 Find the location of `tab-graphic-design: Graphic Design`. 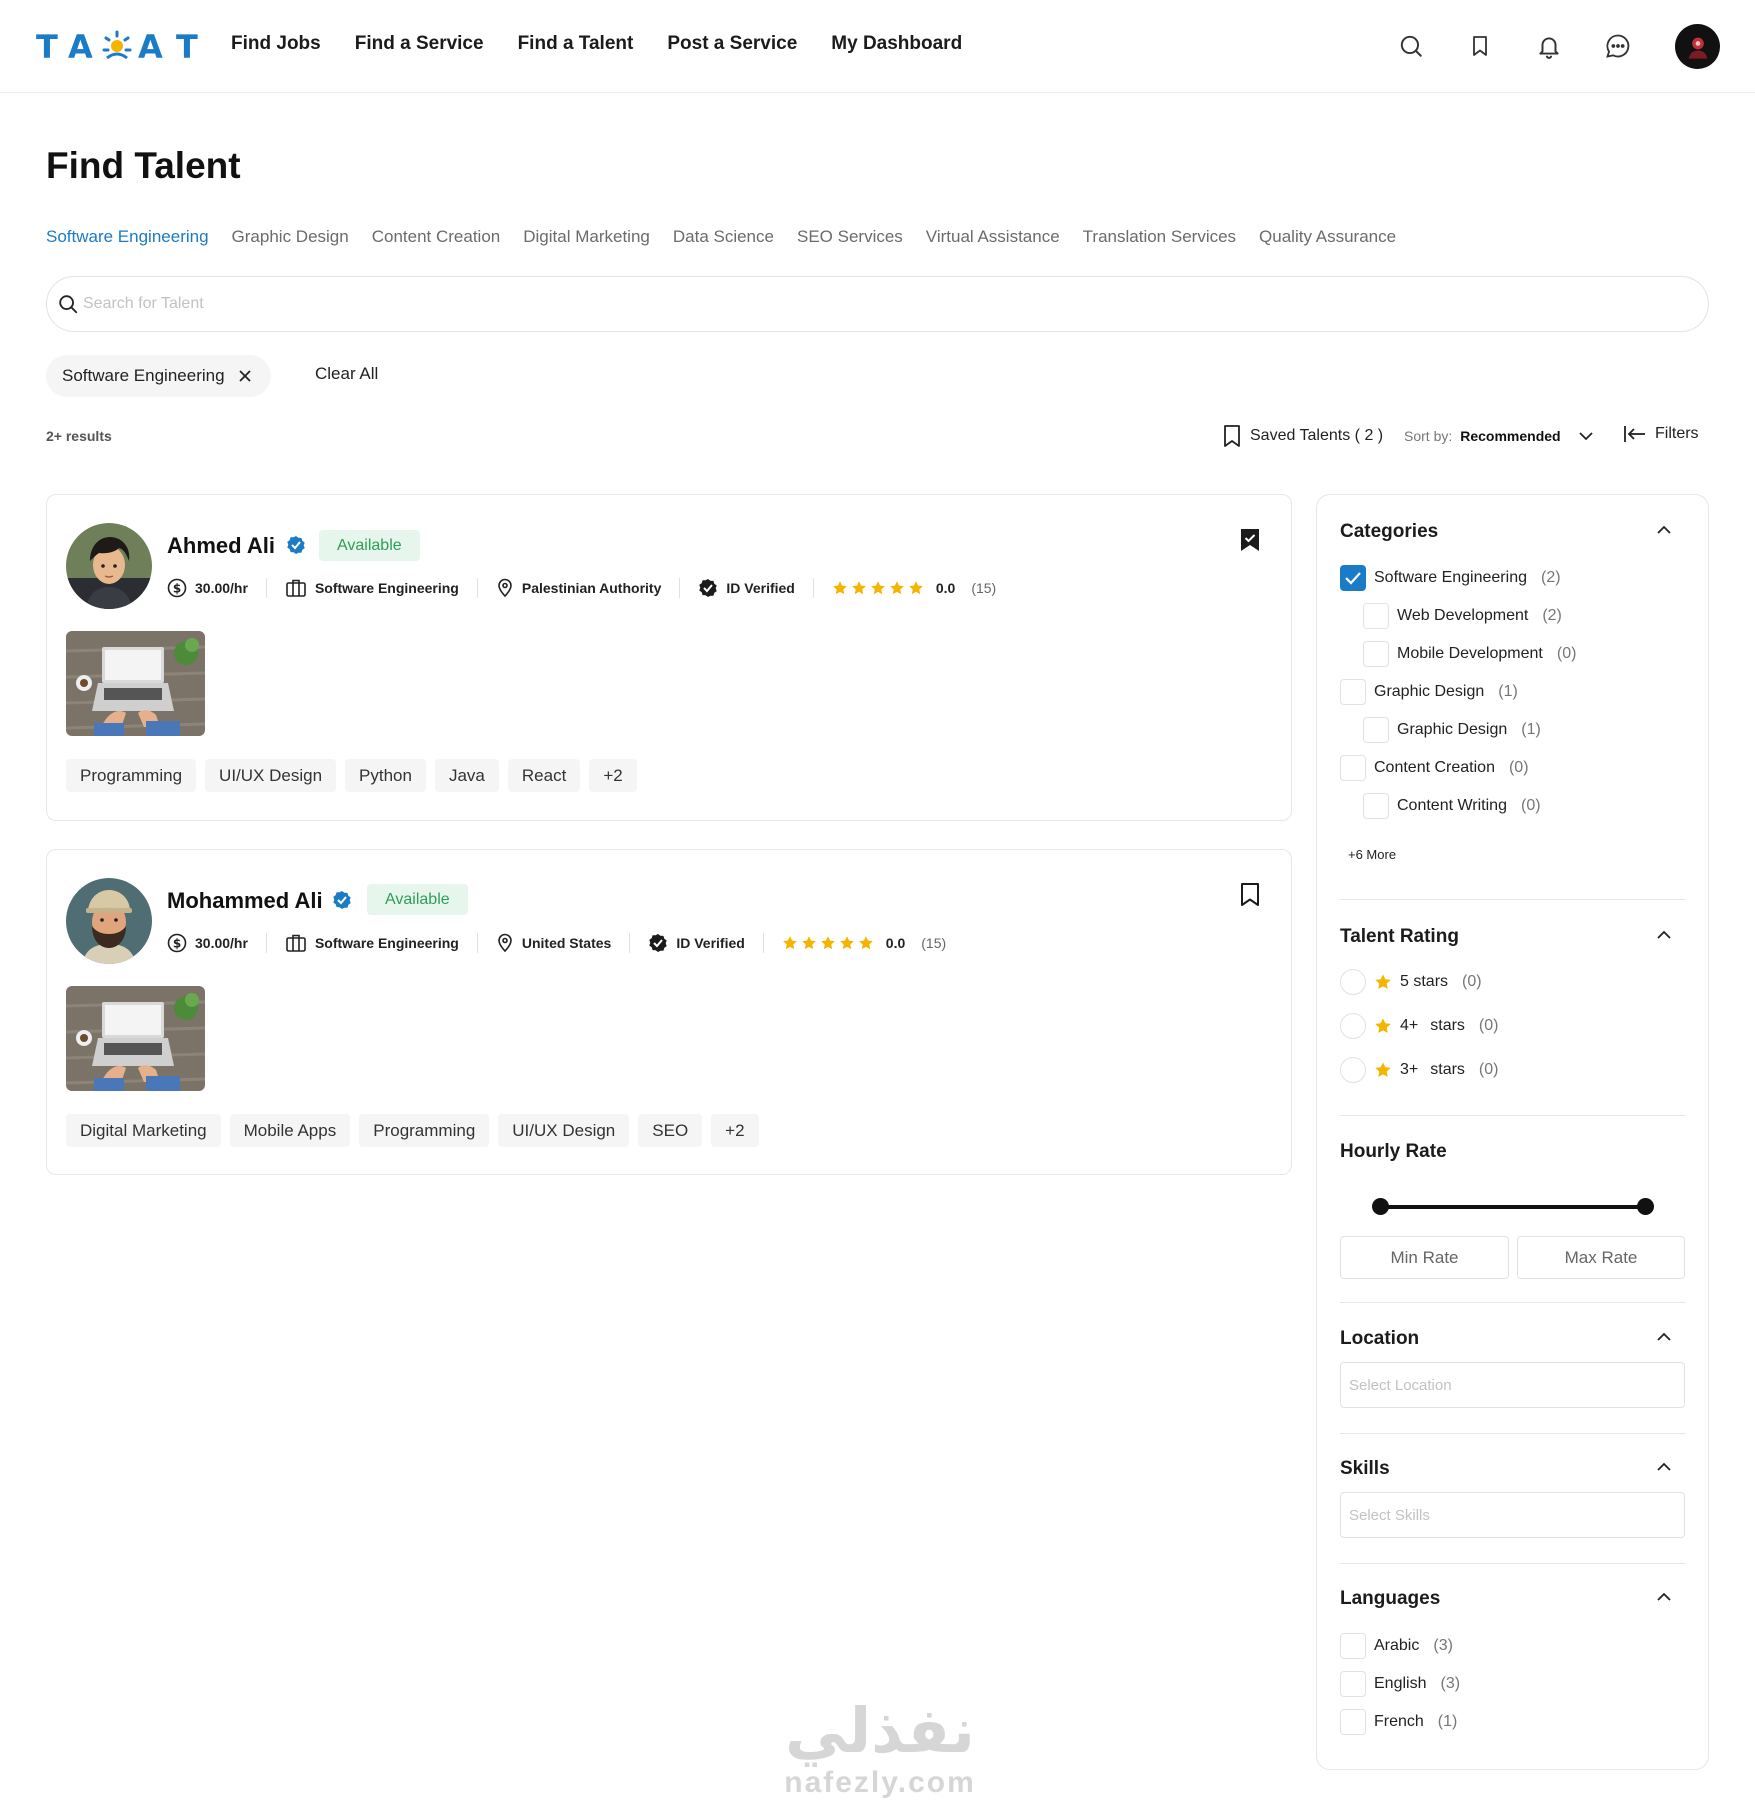

tab-graphic-design: Graphic Design is located at coordinates (290, 237).